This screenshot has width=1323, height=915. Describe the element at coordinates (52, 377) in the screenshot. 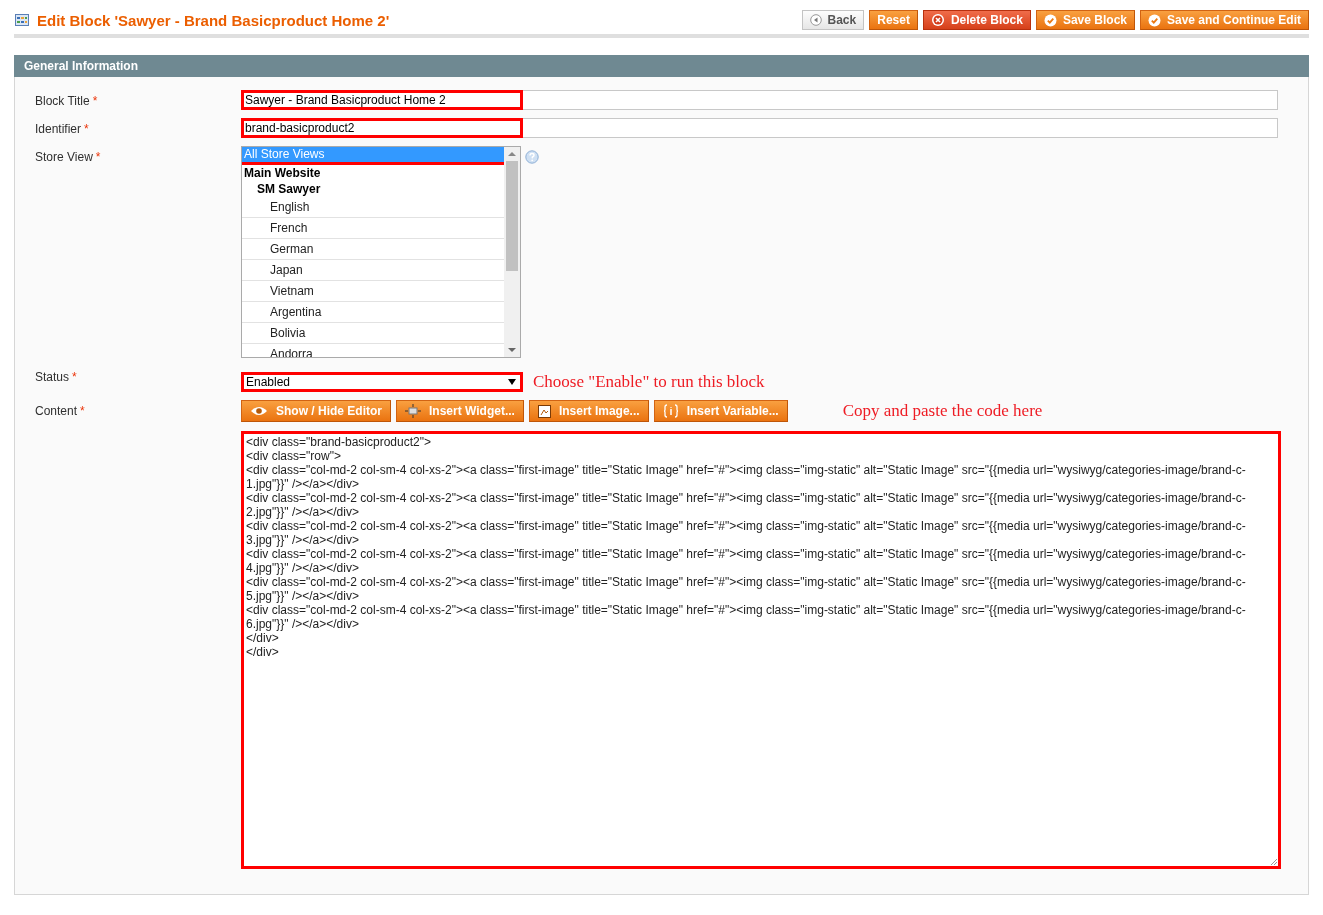

I see `field-label: Status` at that location.